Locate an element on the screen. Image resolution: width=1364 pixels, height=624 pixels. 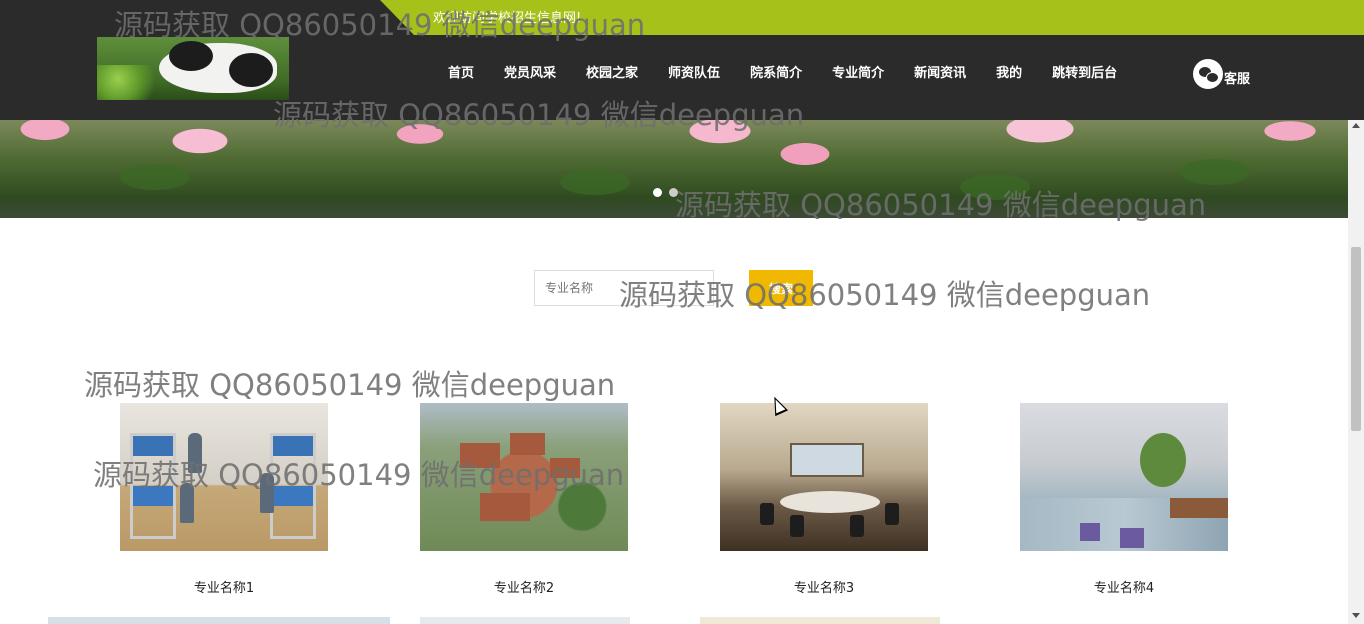
nav-item-home: 首页 is located at coordinates (461, 71).